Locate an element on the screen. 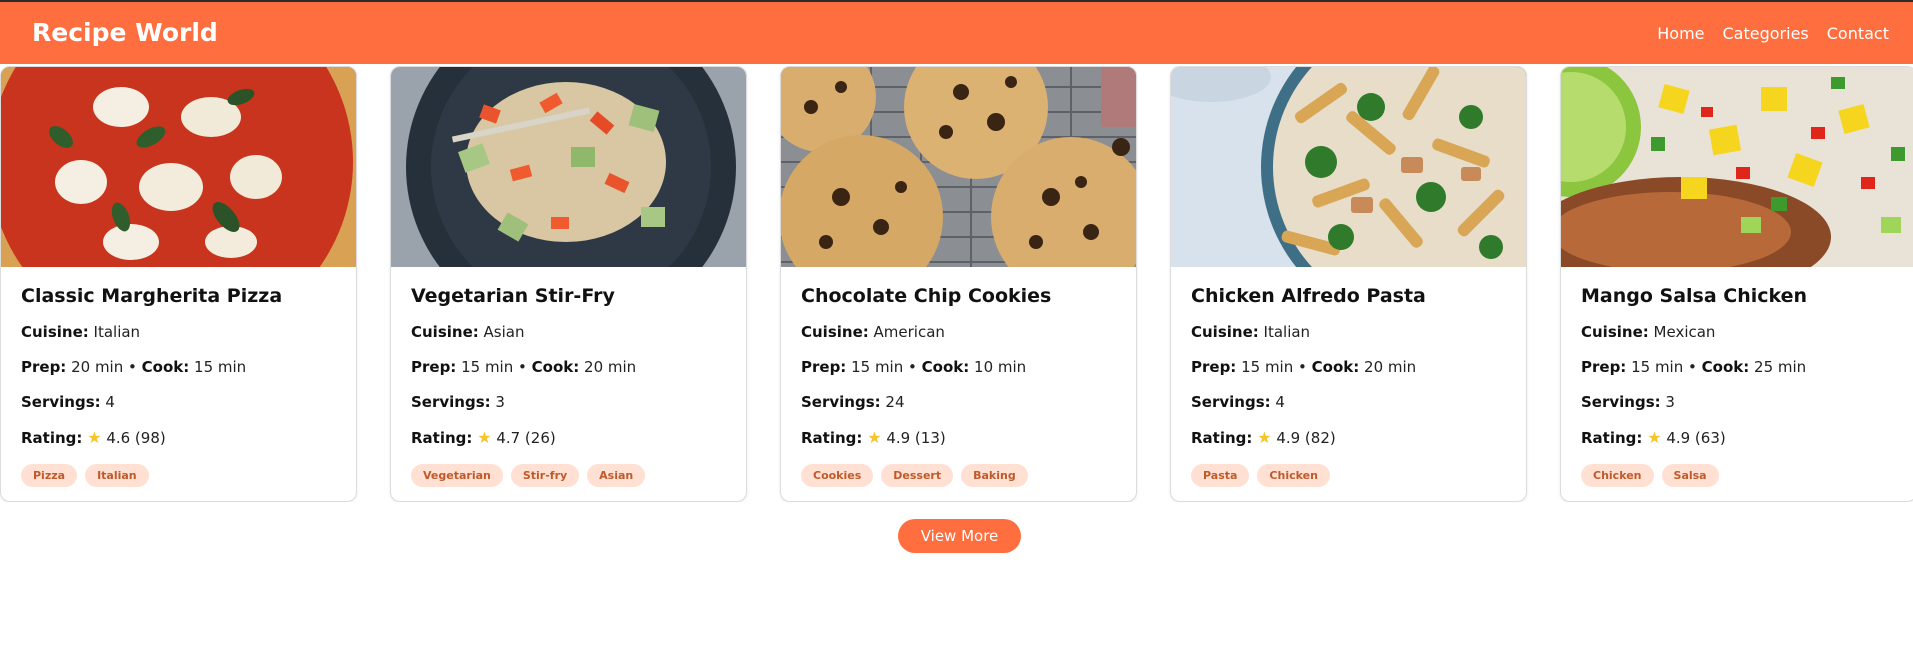 The image size is (1913, 653). recipe-tags: Chicken Salsa is located at coordinates (1650, 475).